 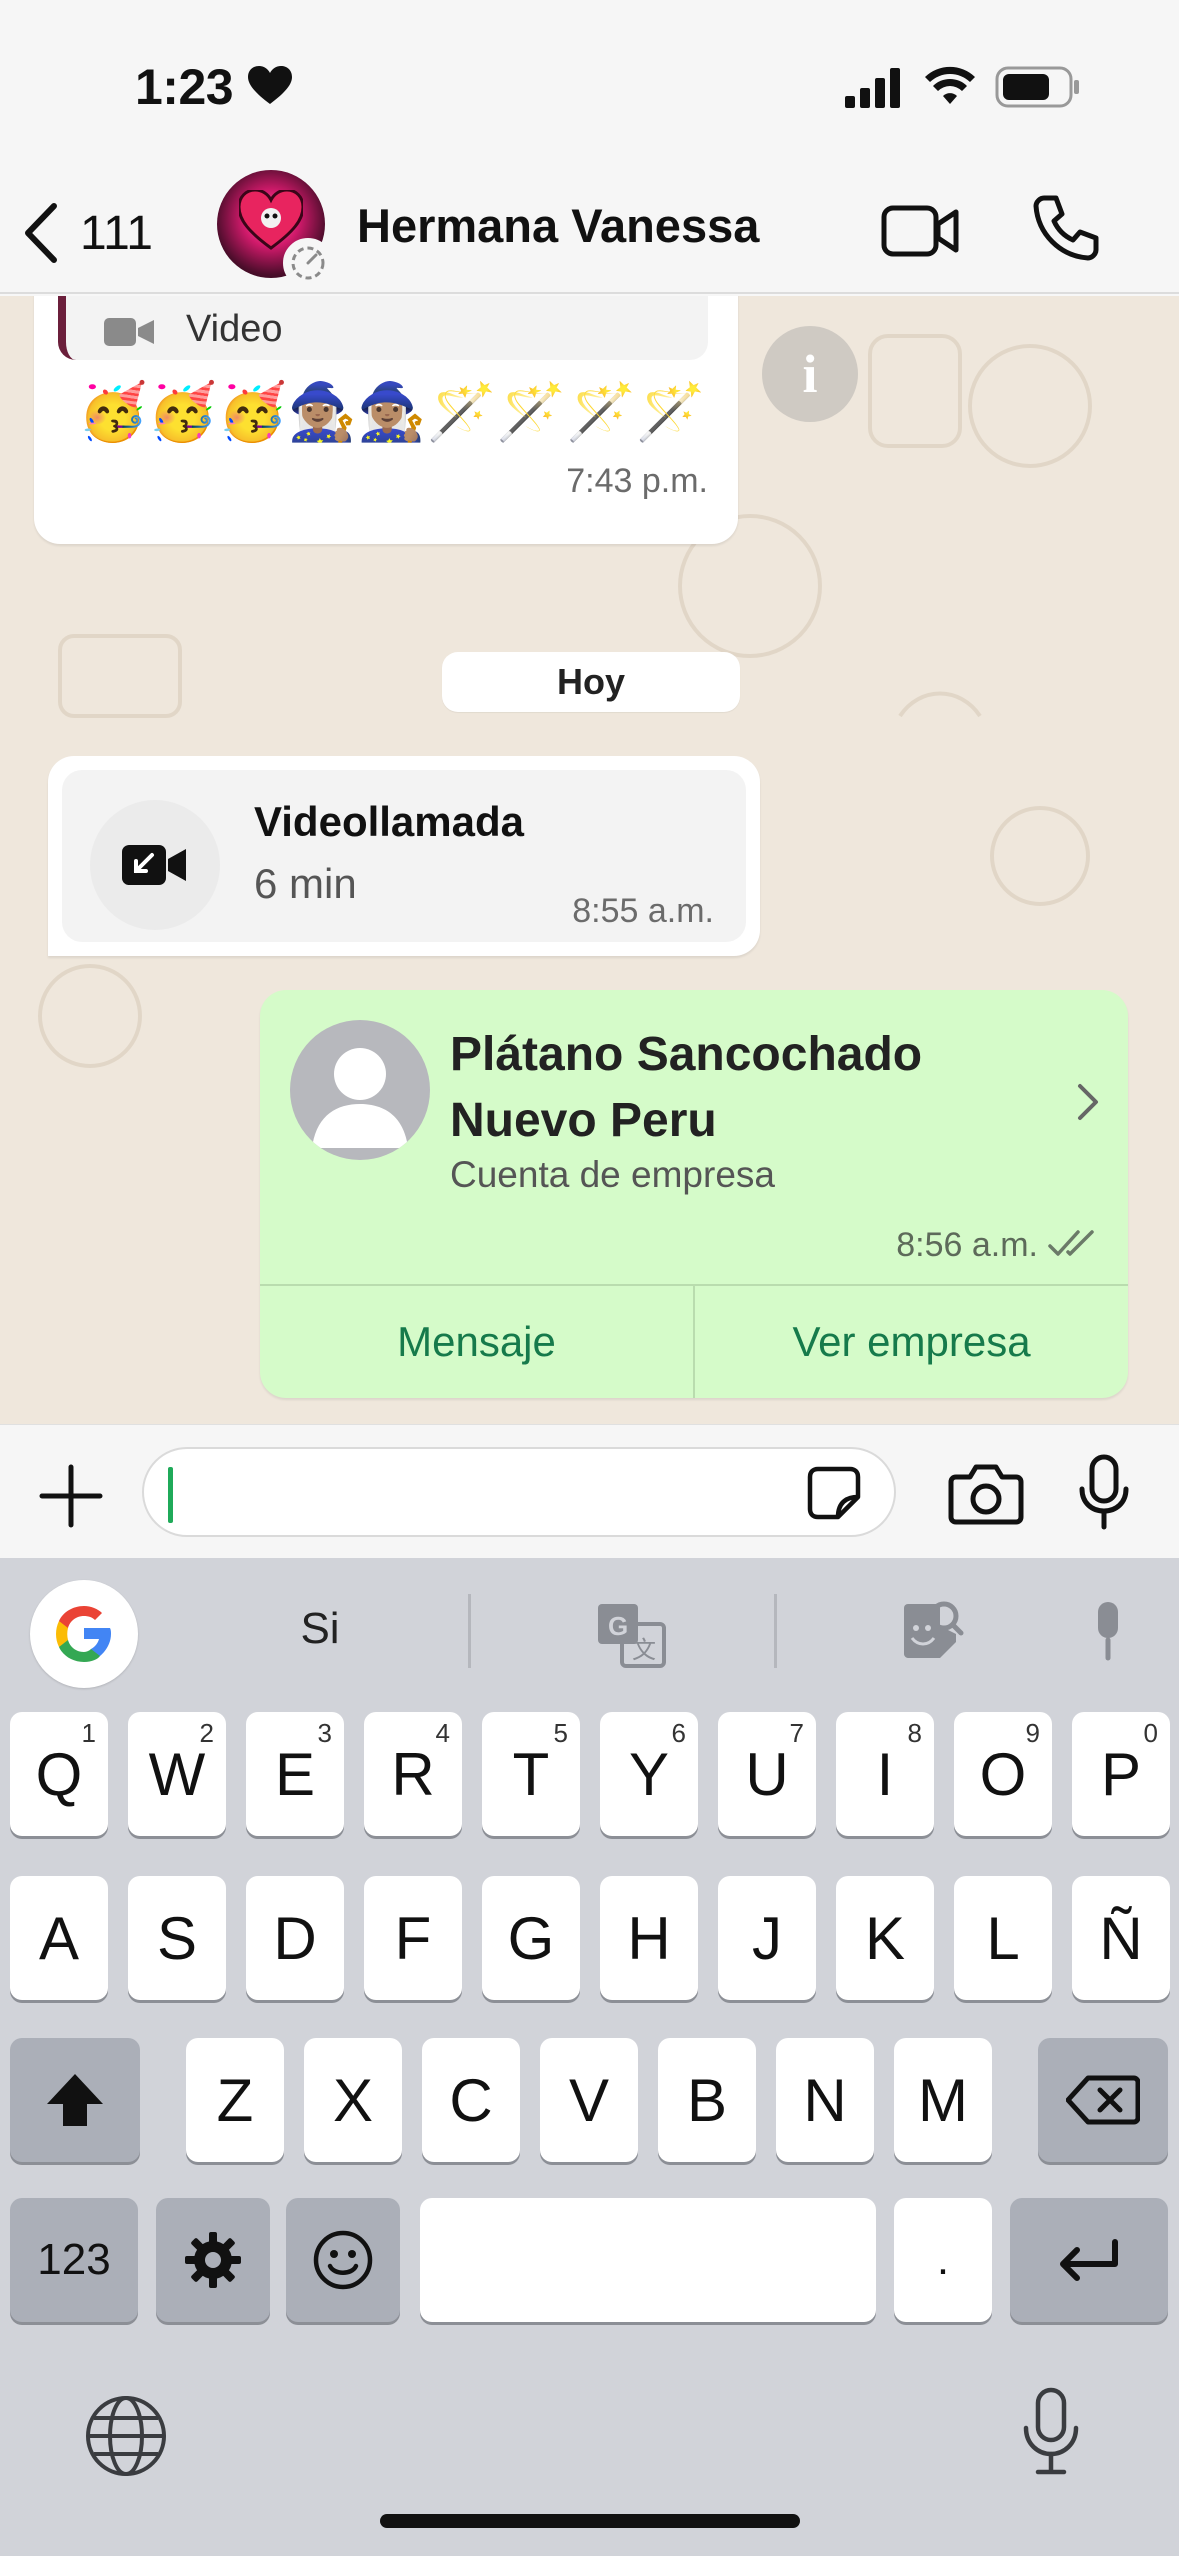 I want to click on sticker-icon, so click(x=834, y=1493).